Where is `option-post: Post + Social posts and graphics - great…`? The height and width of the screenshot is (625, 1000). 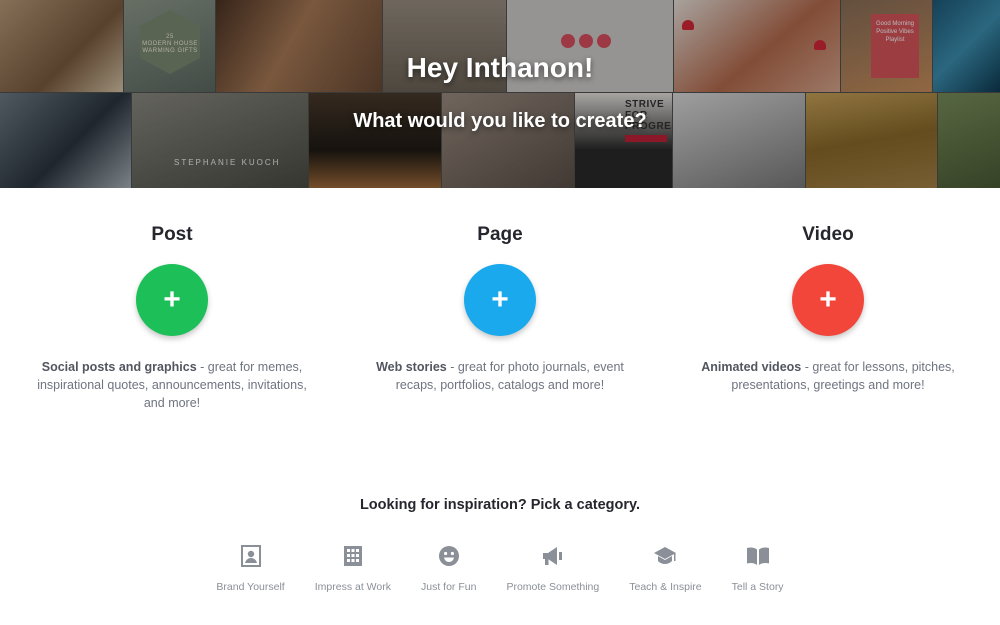
option-post: Post + Social posts and graphics - great… is located at coordinates (172, 317).